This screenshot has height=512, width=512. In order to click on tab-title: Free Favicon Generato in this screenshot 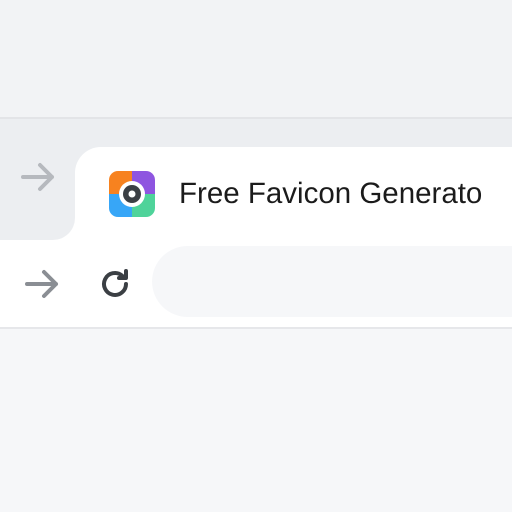, I will do `click(330, 193)`.